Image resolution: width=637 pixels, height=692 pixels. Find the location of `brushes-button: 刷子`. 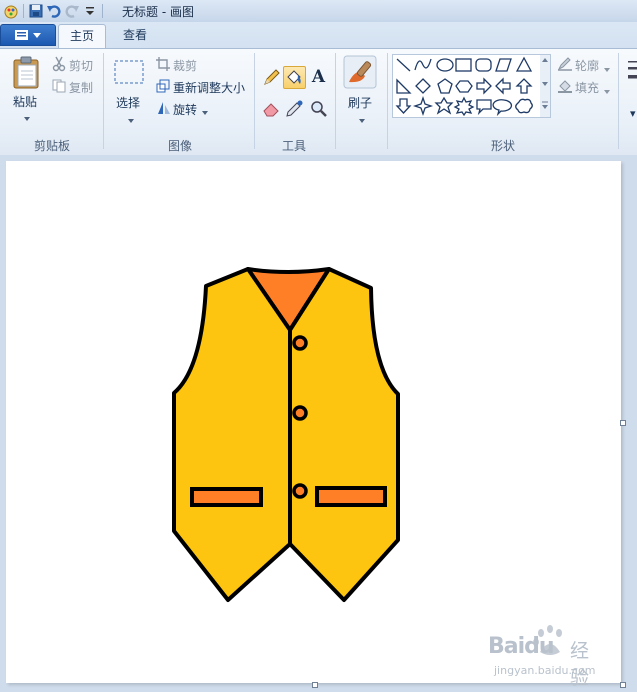

brushes-button: 刷子 is located at coordinates (360, 102).